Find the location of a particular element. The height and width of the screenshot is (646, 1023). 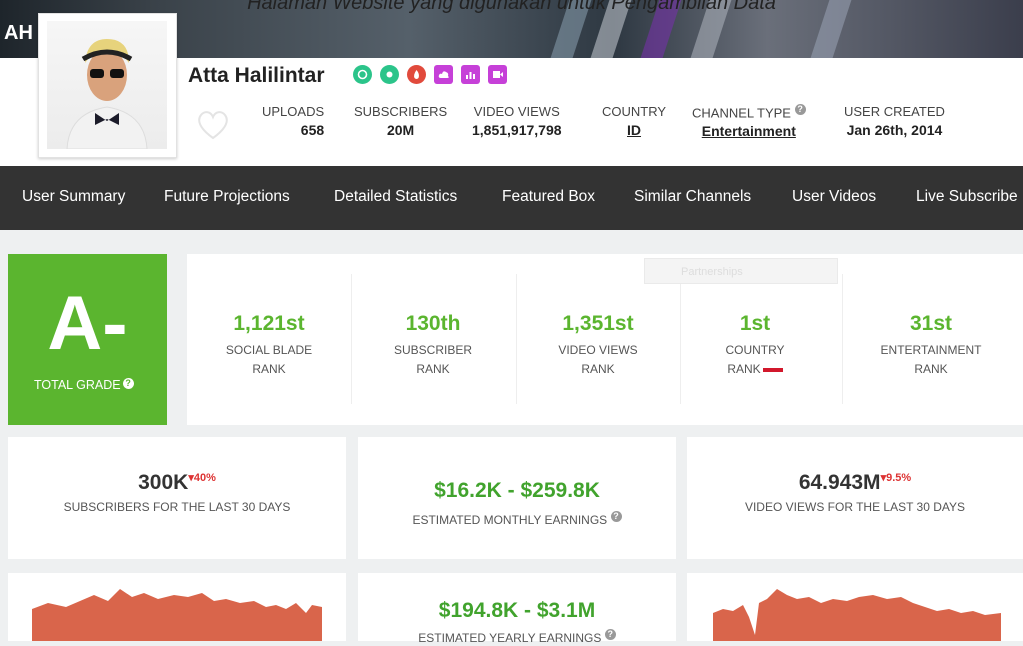

card-label: SUBSCRIBERS FOR THE LAST 30 DAYS is located at coordinates (177, 507).